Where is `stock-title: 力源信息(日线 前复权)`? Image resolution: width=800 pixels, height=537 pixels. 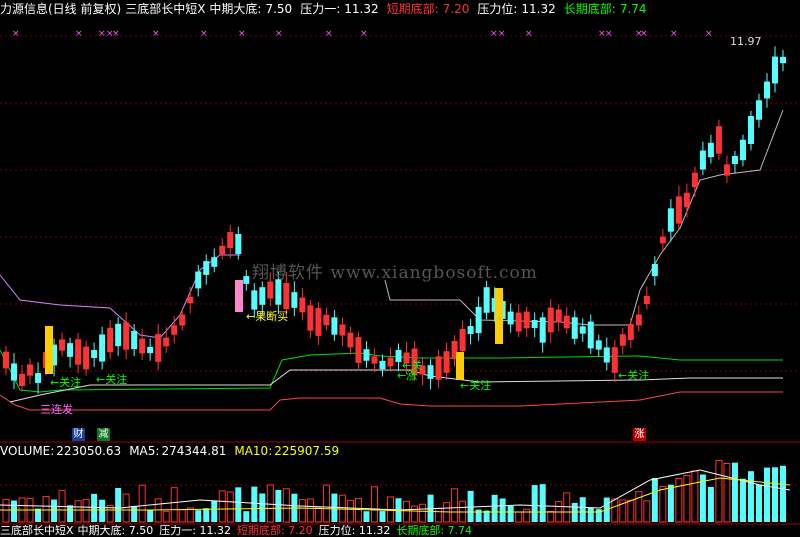
stock-title: 力源信息(日线 前复权) is located at coordinates (61, 9).